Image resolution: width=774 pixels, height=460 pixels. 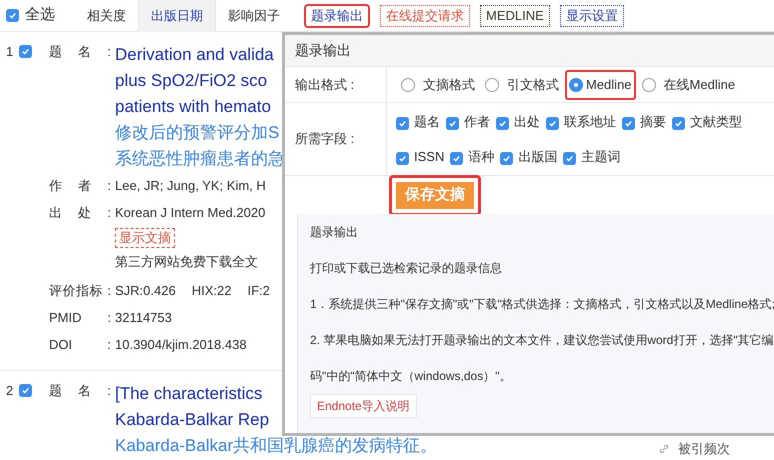 I want to click on field-label: PMID :, so click(x=80, y=318).